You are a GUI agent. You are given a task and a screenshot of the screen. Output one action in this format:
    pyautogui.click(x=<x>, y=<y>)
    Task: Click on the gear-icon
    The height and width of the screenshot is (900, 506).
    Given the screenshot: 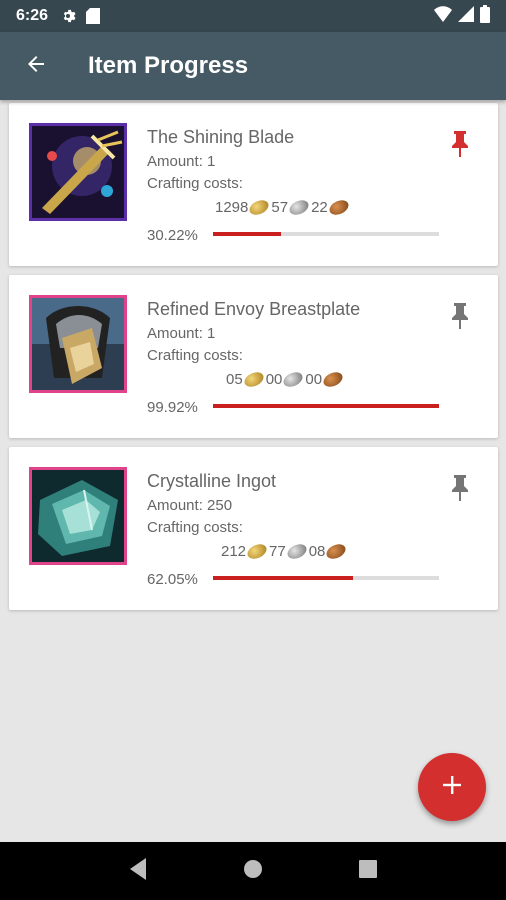 What is the action you would take?
    pyautogui.click(x=68, y=16)
    